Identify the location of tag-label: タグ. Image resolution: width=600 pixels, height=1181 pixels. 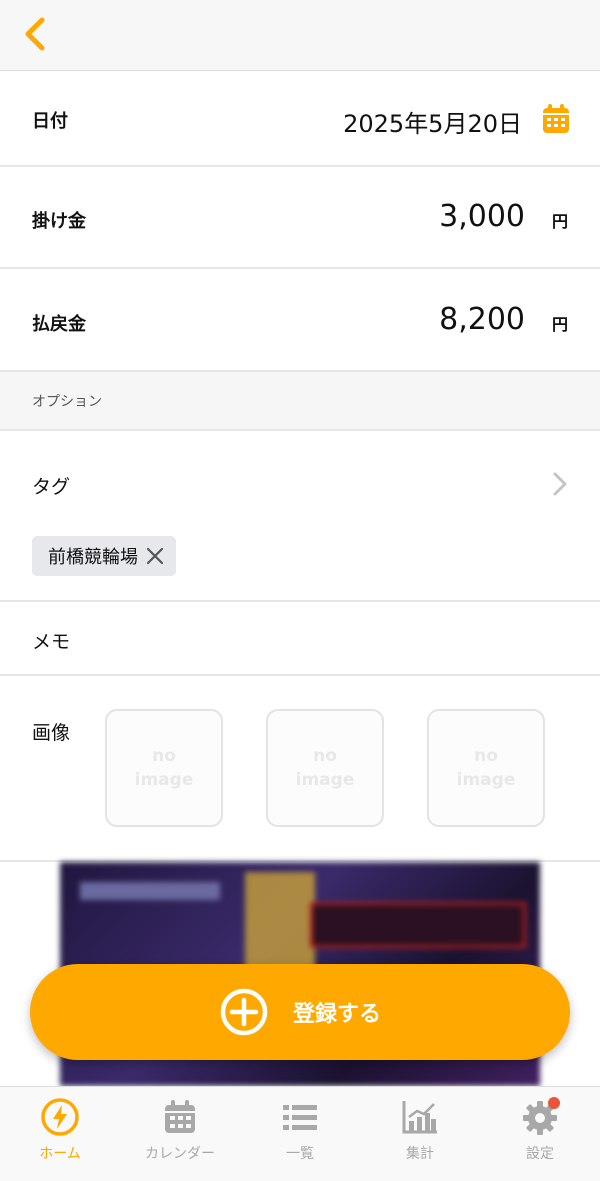
(51, 487).